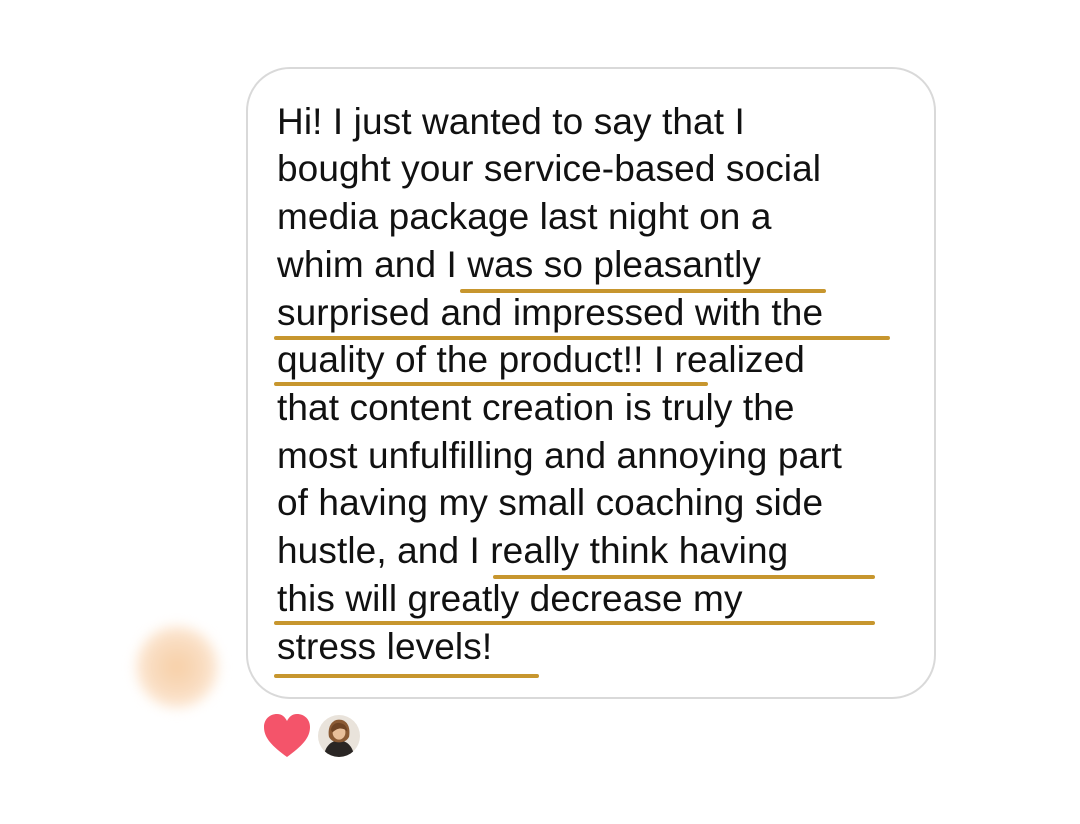 The height and width of the screenshot is (824, 1080). I want to click on message-line: surprised and impressed with the, so click(550, 312).